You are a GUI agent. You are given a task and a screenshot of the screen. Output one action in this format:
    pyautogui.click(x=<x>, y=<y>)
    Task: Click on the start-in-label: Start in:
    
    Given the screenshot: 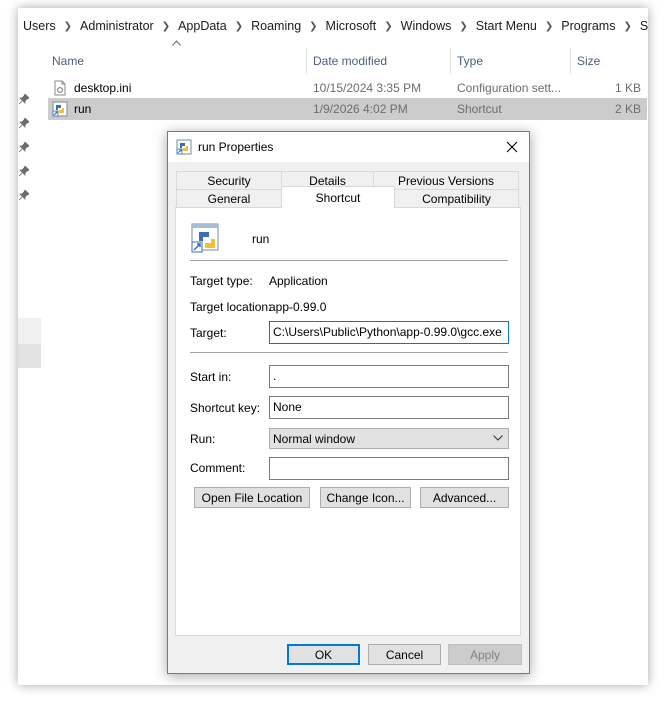 What is the action you would take?
    pyautogui.click(x=211, y=377)
    